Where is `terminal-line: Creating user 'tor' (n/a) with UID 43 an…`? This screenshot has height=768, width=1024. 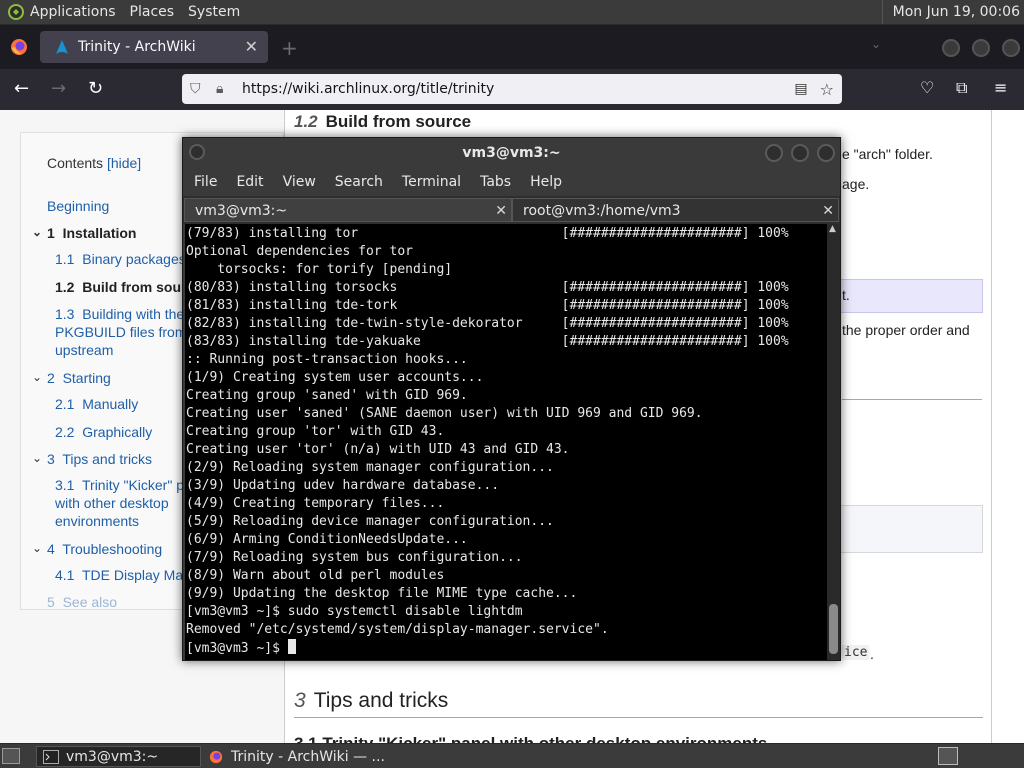
terminal-line: Creating user 'tor' (n/a) with UID 43 an… is located at coordinates (378, 449).